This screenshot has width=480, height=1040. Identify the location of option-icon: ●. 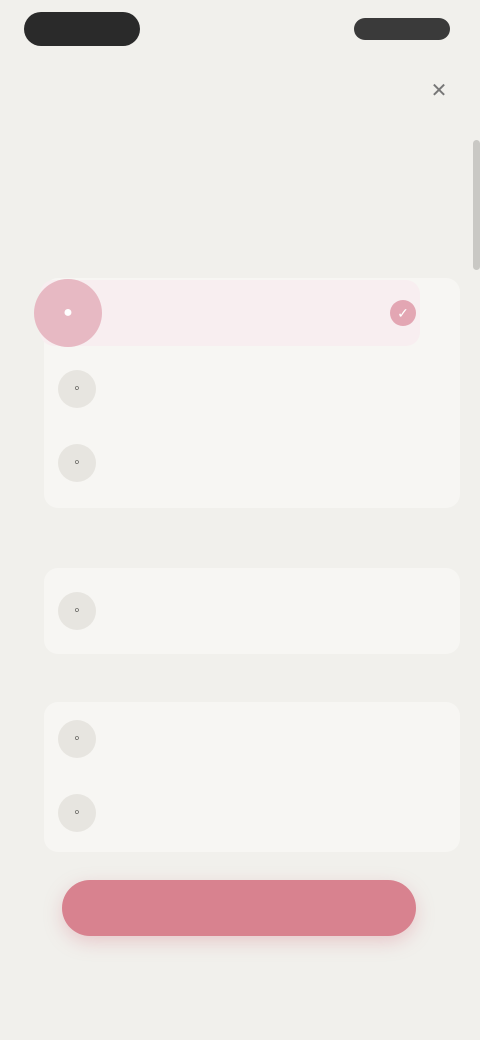
(68, 313).